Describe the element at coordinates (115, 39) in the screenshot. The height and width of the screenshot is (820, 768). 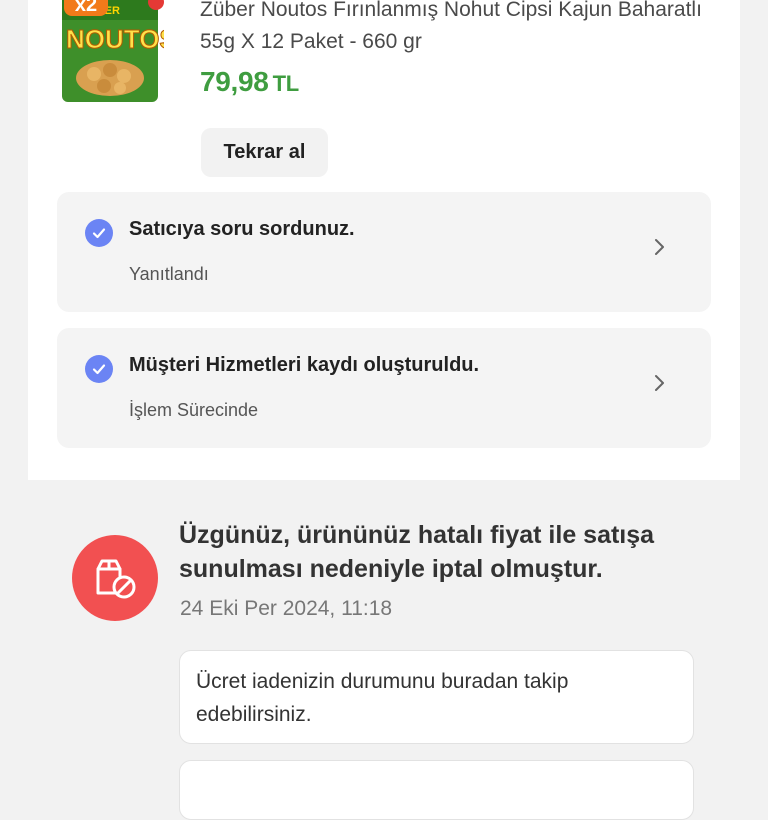
I see `package-name-text: NOUTOS` at that location.